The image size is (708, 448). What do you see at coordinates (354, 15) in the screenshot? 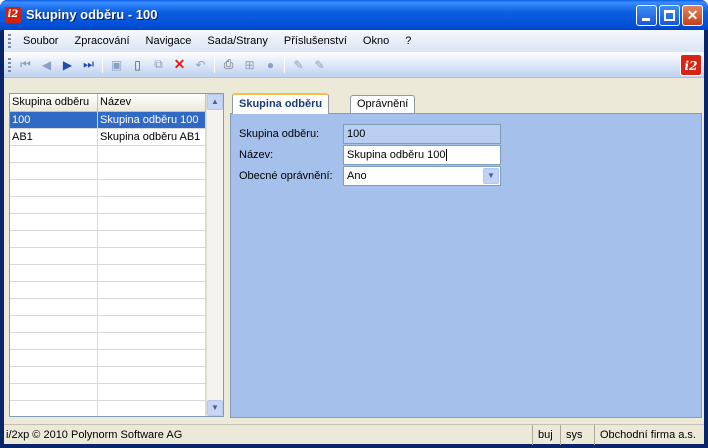
I see `title-bar: i2 Skupiny odběru - 100 ✕` at bounding box center [354, 15].